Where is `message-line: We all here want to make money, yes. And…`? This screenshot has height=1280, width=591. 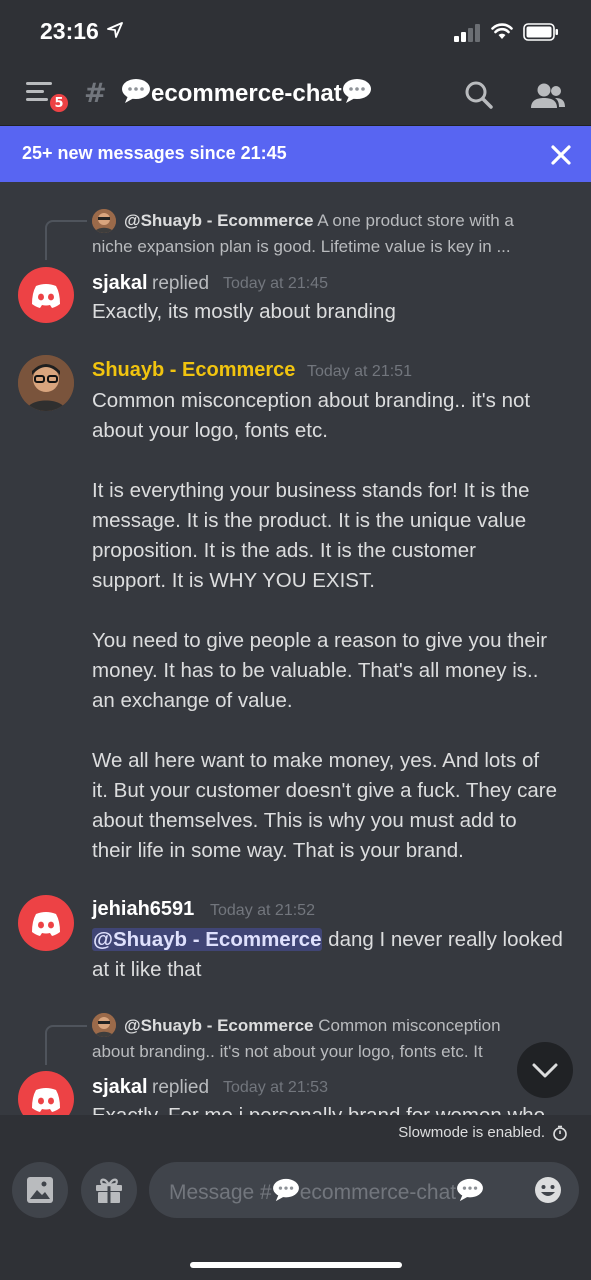
message-line: We all here want to make money, yes. And… is located at coordinates (316, 760).